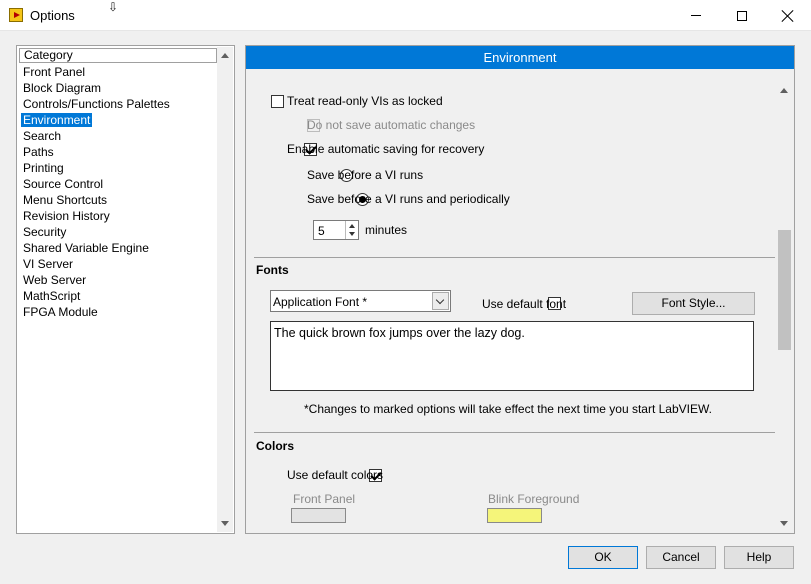  What do you see at coordinates (52, 15) in the screenshot?
I see `window-title: Options` at bounding box center [52, 15].